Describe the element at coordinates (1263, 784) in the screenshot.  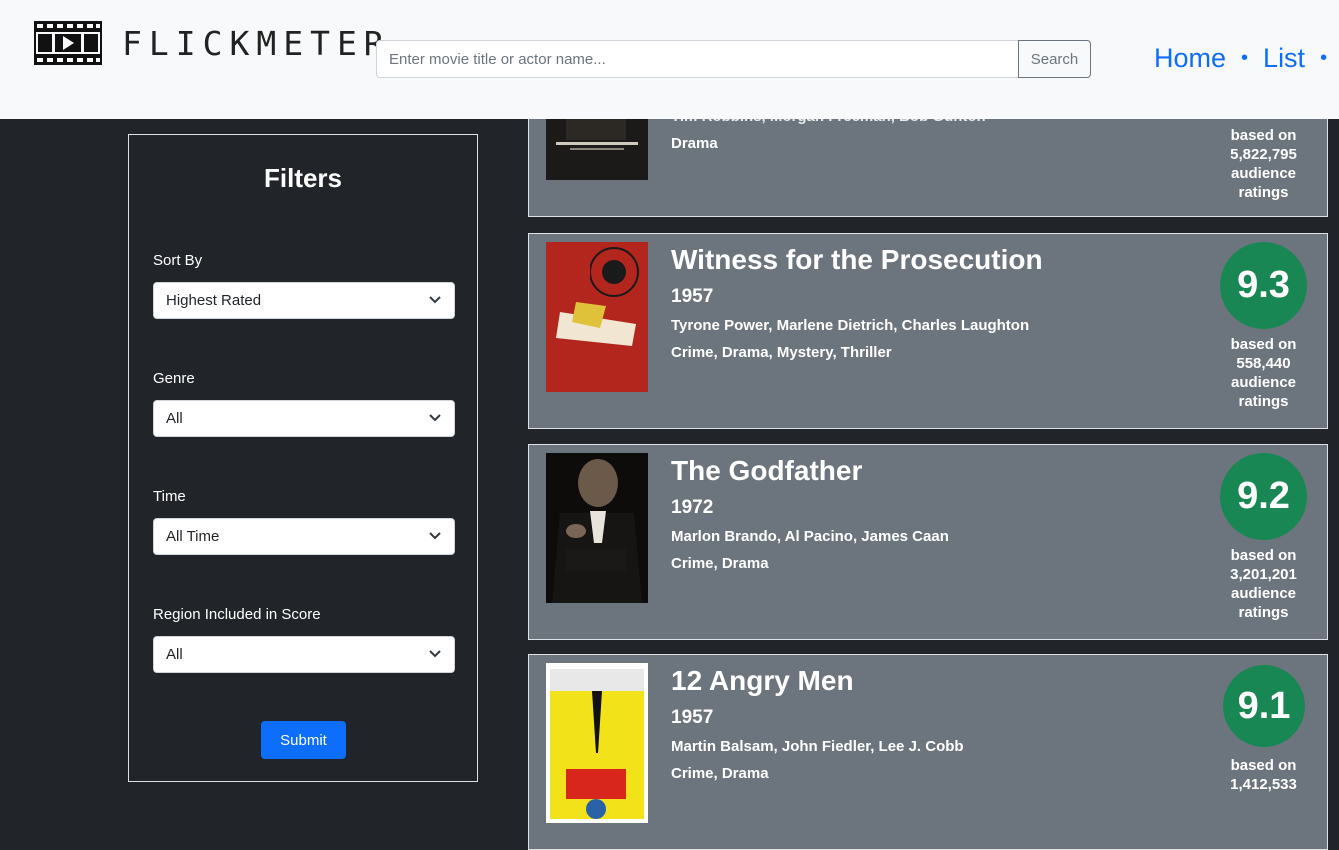
I see `ratings-count-value: 1,412,533` at that location.